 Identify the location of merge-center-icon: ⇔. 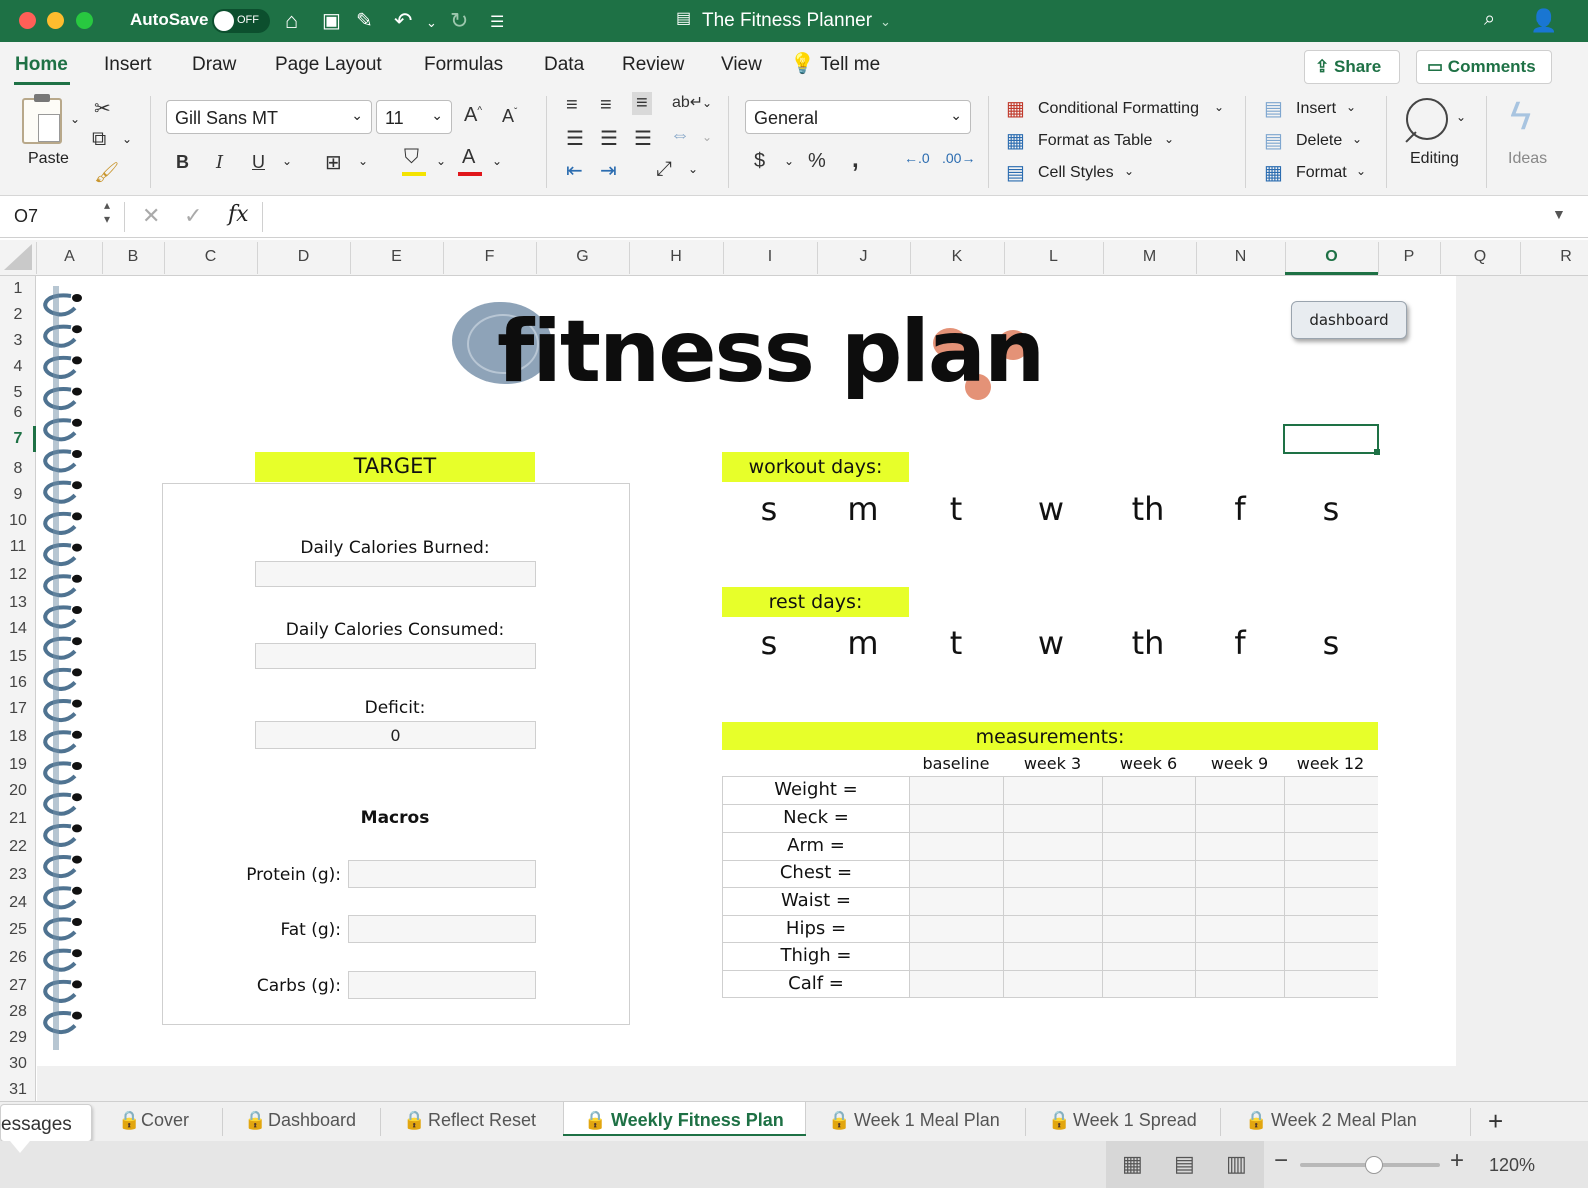
(680, 135).